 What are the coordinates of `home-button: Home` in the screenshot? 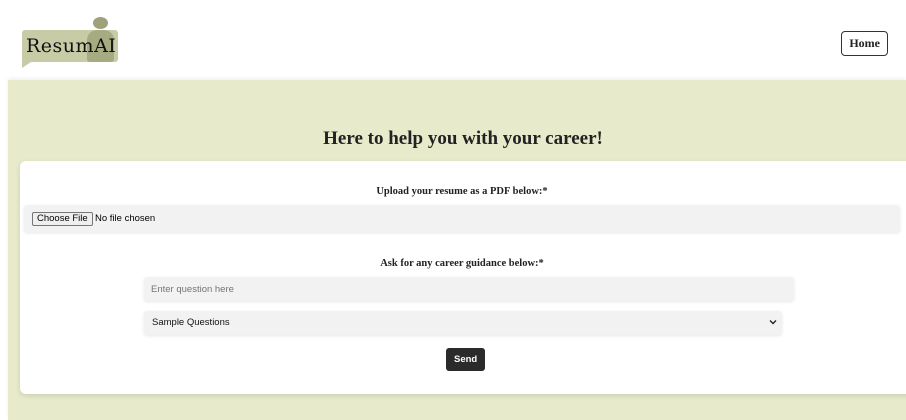 It's located at (864, 43).